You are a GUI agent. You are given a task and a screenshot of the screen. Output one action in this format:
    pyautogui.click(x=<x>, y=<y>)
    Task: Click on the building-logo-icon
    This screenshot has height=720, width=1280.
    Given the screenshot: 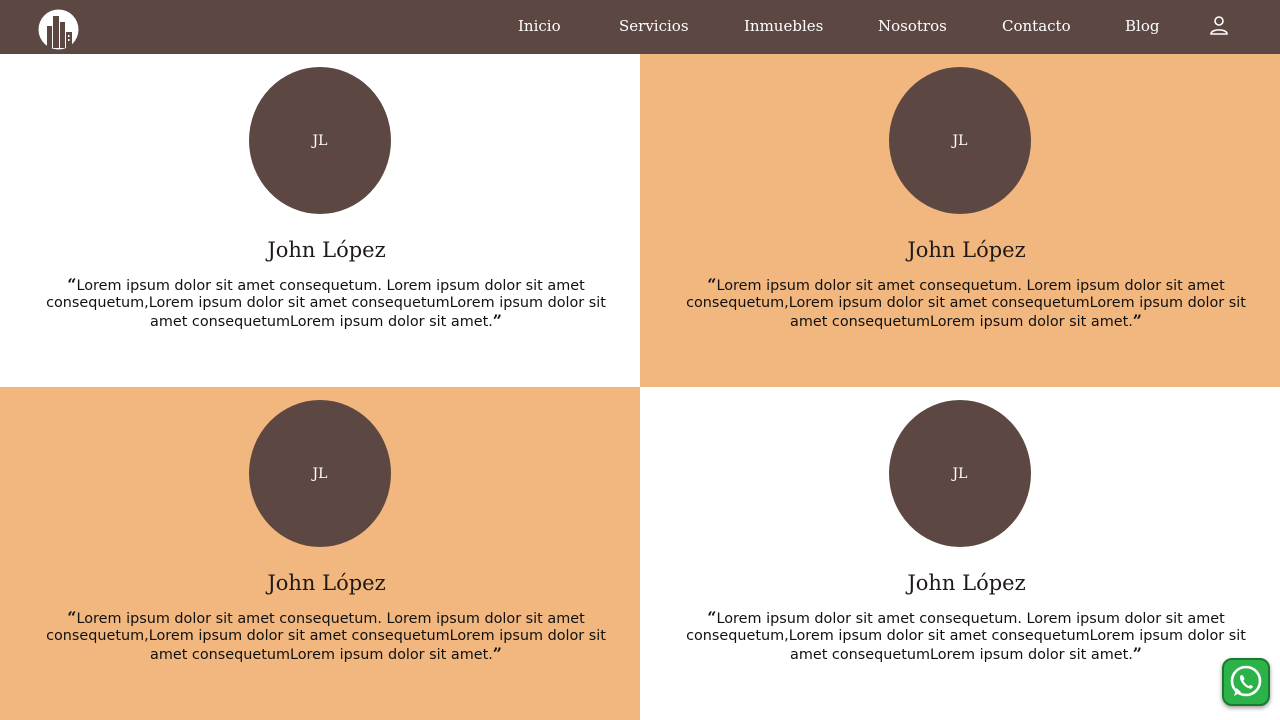 What is the action you would take?
    pyautogui.click(x=58, y=29)
    